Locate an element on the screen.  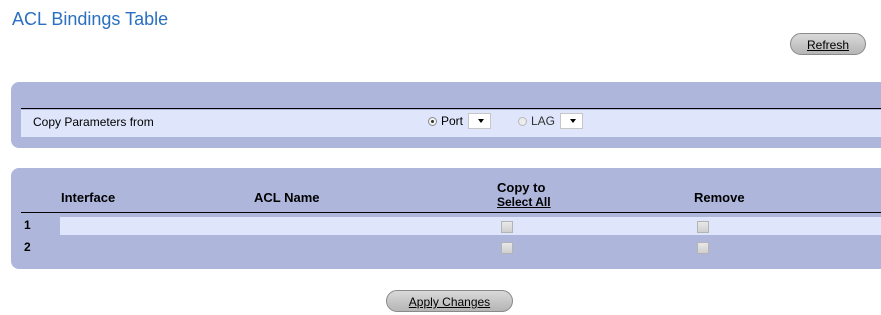
column-header-copy-to: Copy to is located at coordinates (521, 187).